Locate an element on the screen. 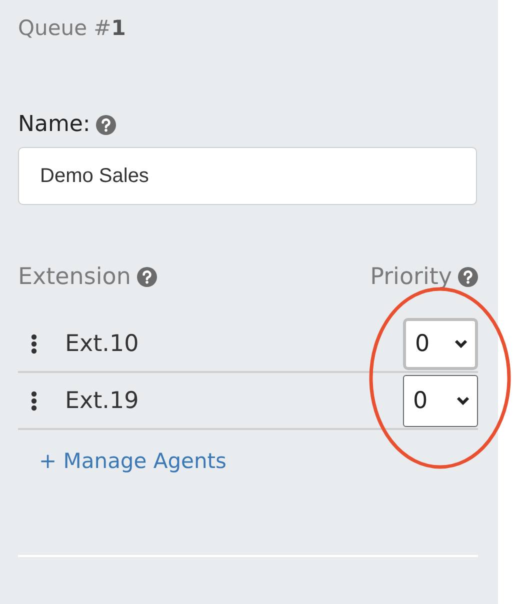 The height and width of the screenshot is (604, 522). column-header: Extension is located at coordinates (74, 277).